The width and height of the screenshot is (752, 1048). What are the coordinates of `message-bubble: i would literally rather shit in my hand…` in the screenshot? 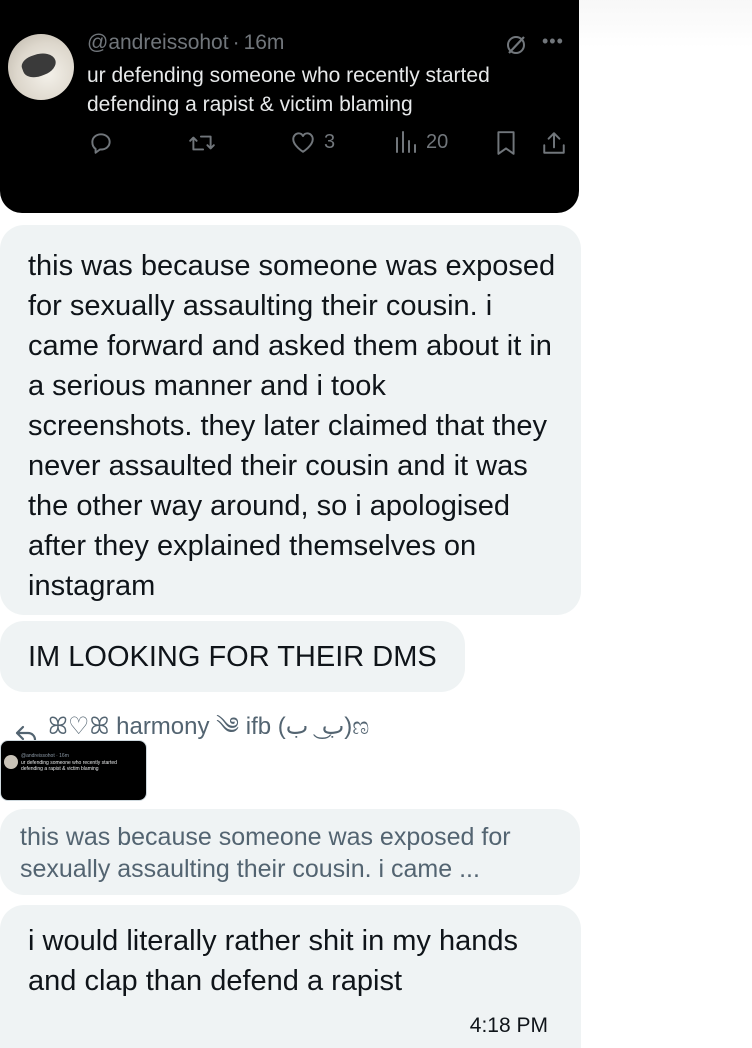 It's located at (290, 976).